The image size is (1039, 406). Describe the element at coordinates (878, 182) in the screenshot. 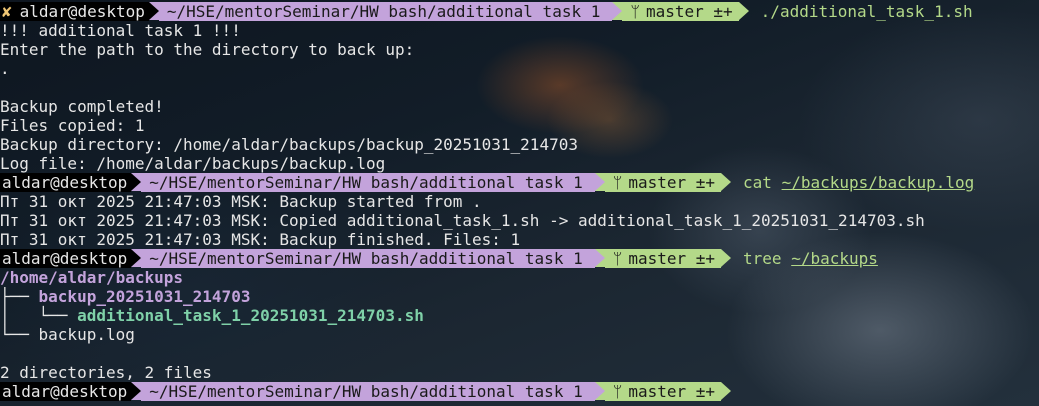

I see `command-path-argument: ~/backups/backup.log` at that location.